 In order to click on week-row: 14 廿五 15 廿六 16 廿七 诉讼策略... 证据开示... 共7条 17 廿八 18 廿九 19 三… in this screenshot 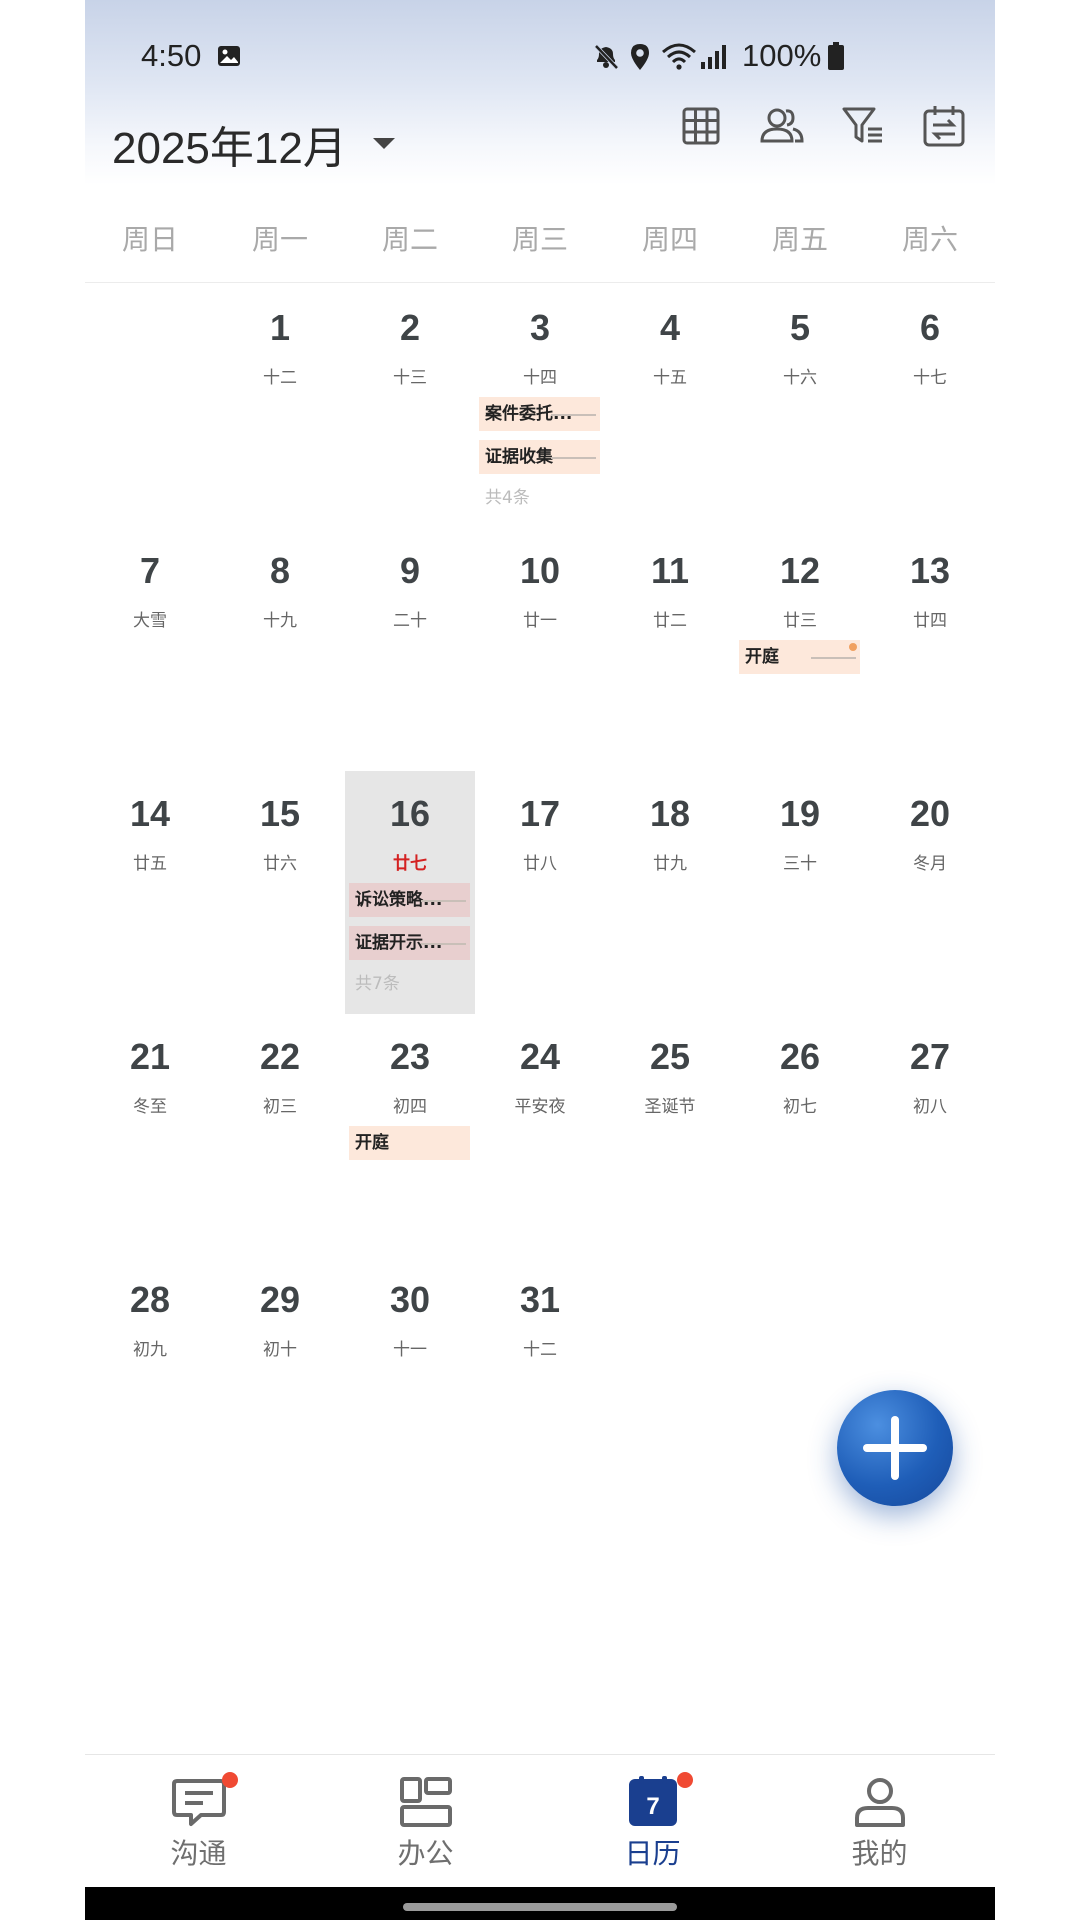, I will do `click(540, 892)`.